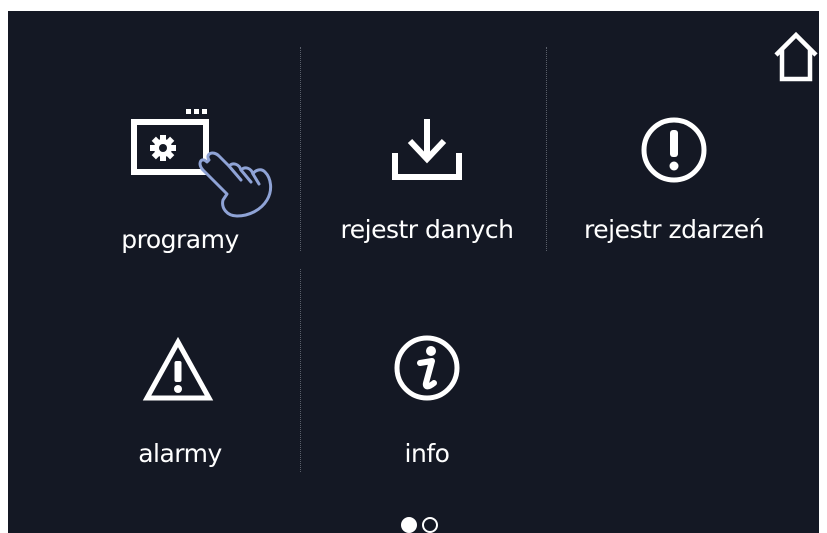 The height and width of the screenshot is (533, 827). I want to click on page-dot-inactive, so click(430, 525).